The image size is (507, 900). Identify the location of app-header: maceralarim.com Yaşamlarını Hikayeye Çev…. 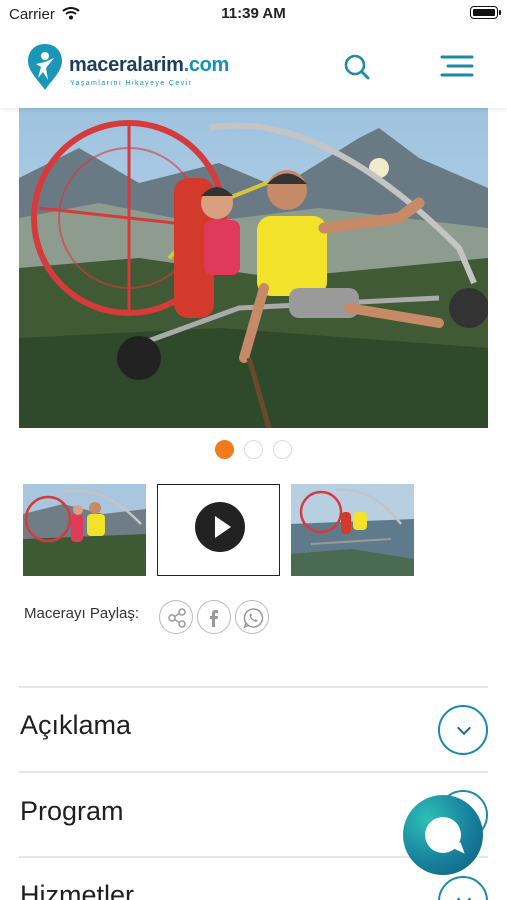
(253, 69).